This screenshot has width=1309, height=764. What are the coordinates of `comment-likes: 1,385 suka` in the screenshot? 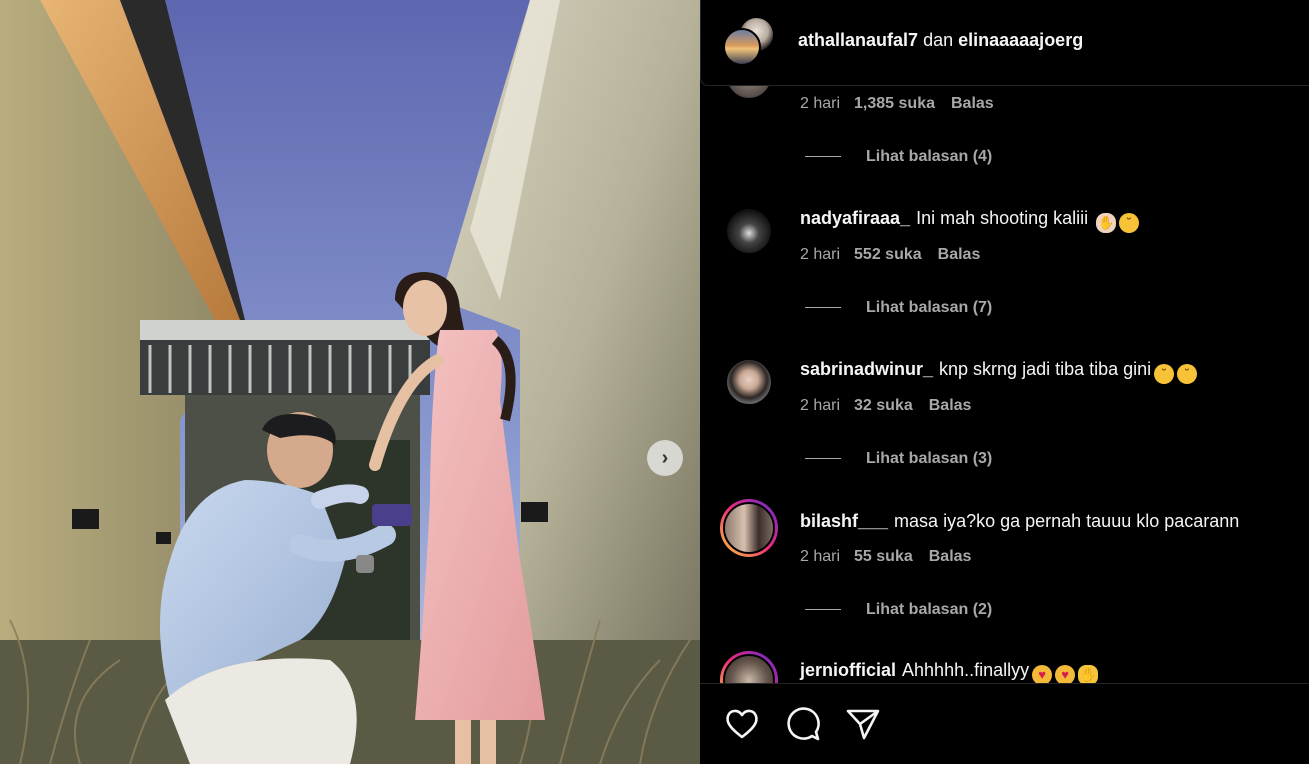 It's located at (894, 103).